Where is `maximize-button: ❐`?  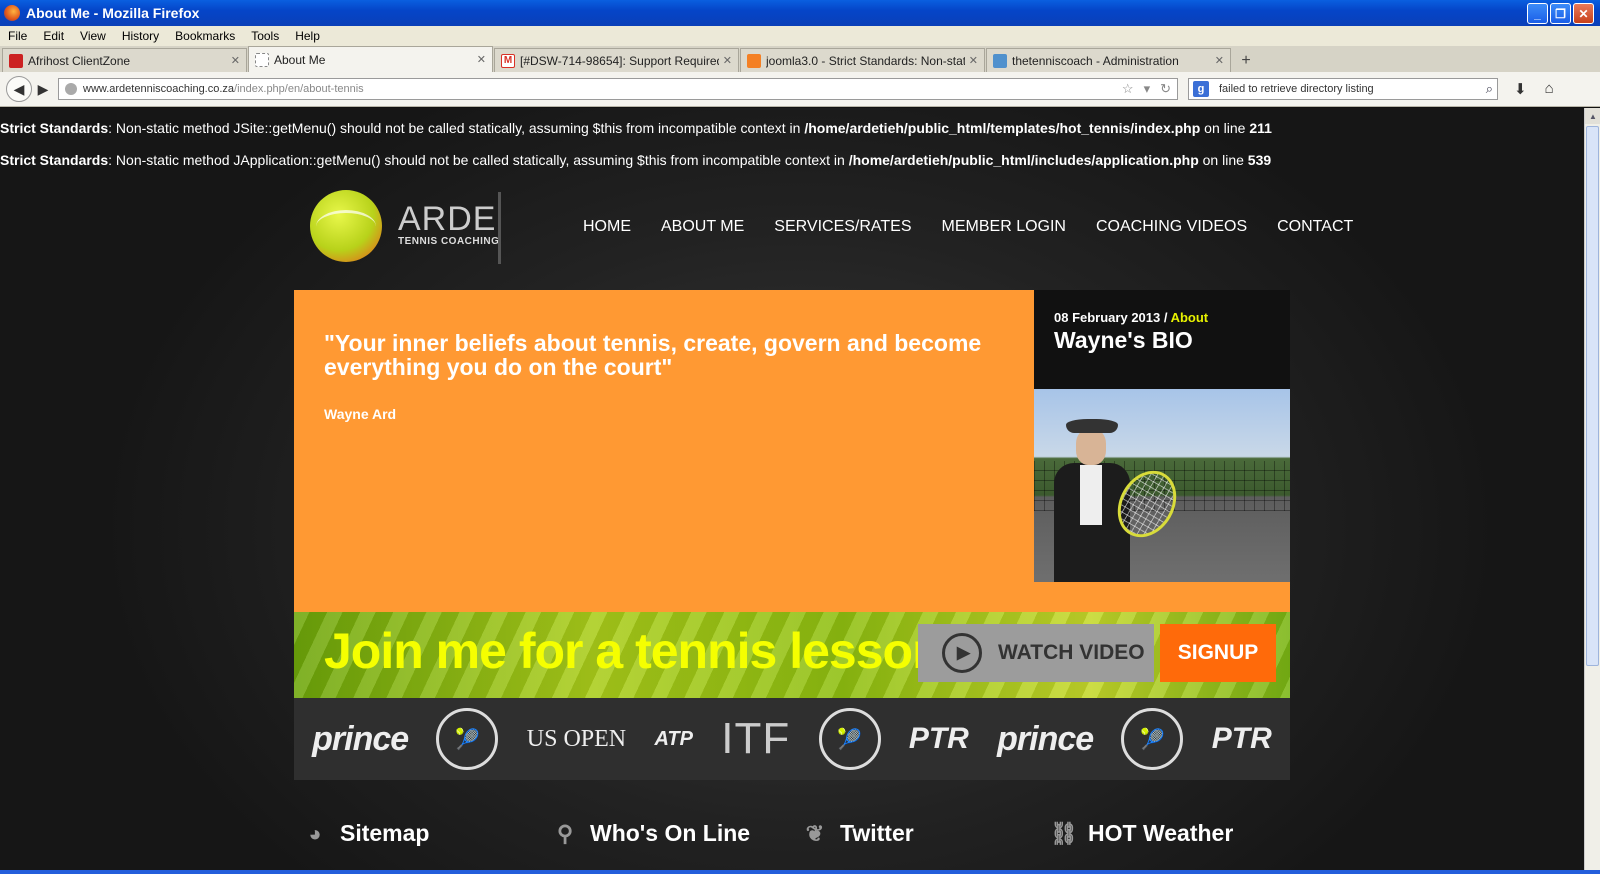
maximize-button: ❐ is located at coordinates (1560, 13).